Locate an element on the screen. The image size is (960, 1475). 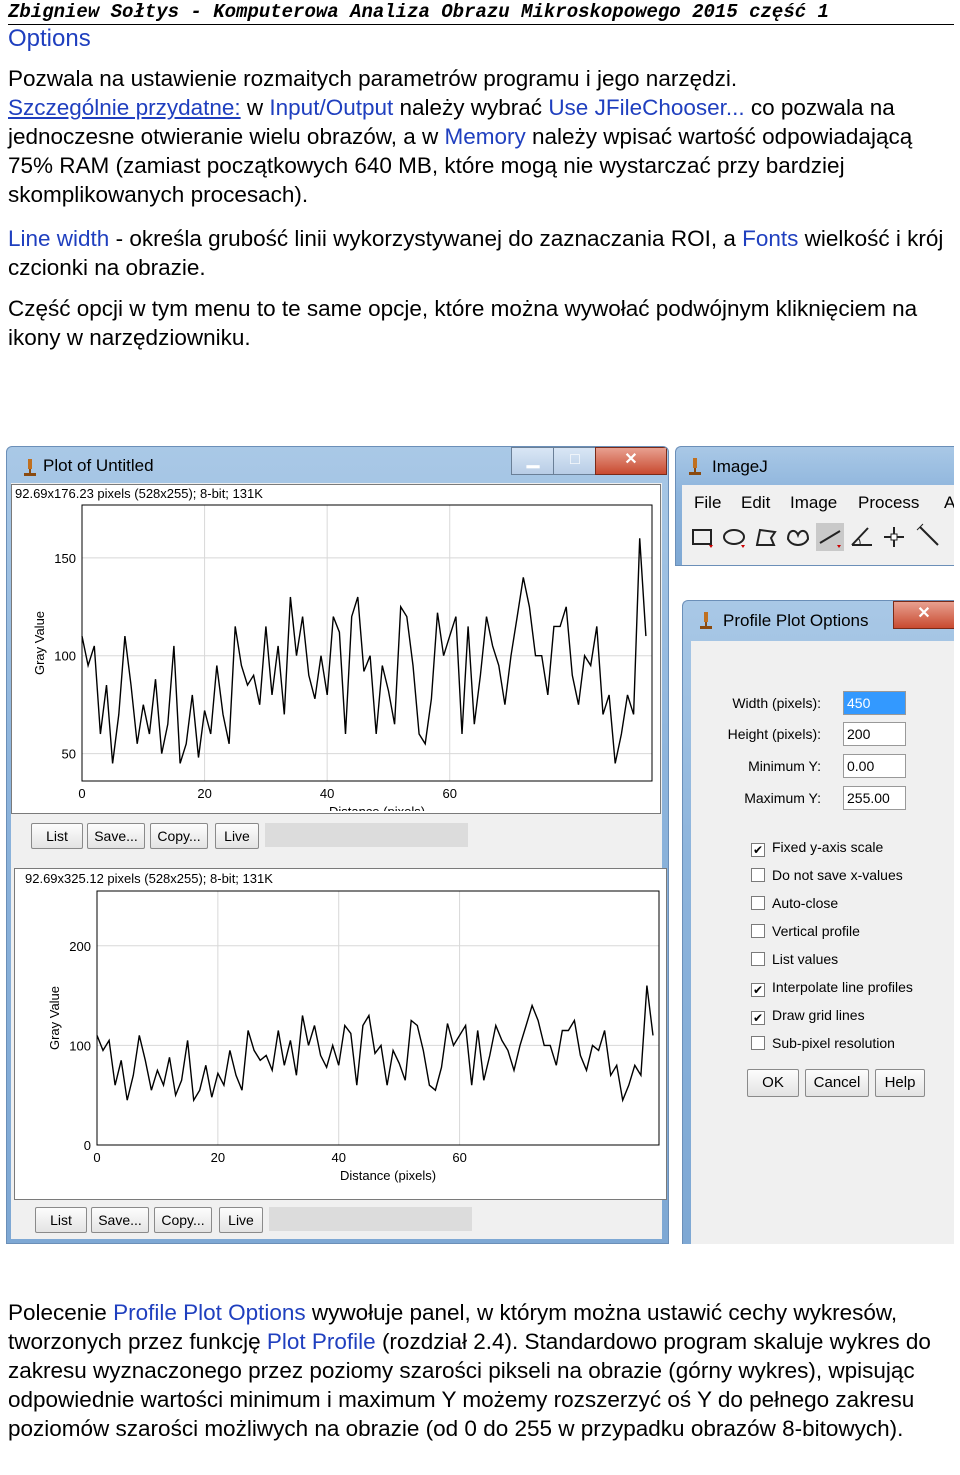
y-tick-label: 0 is located at coordinates (87, 1145).